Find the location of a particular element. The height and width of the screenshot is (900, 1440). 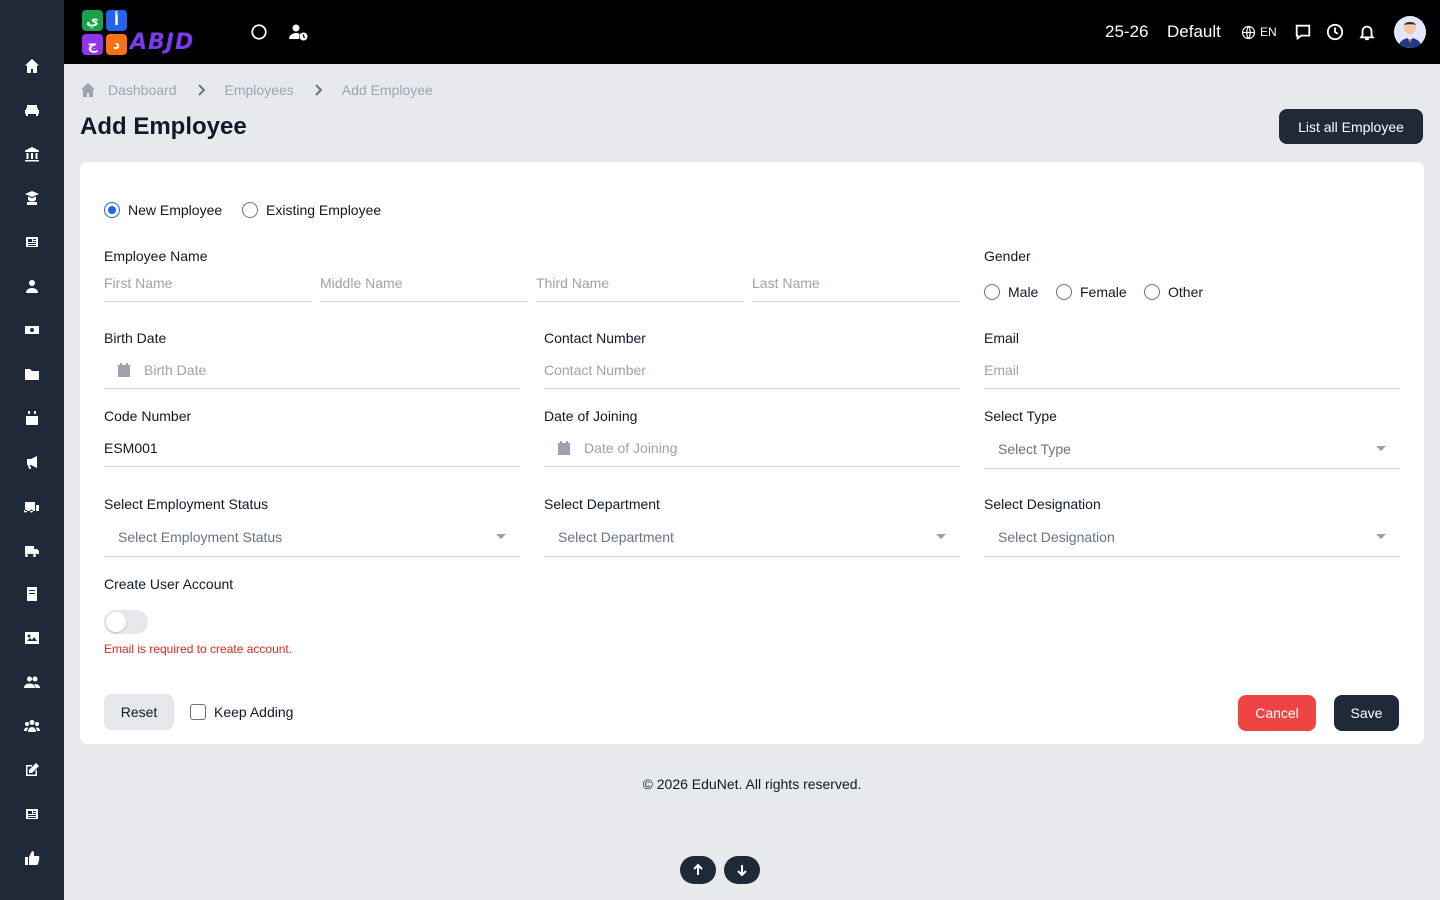

birth-date-label: Birth Date is located at coordinates (135, 338).